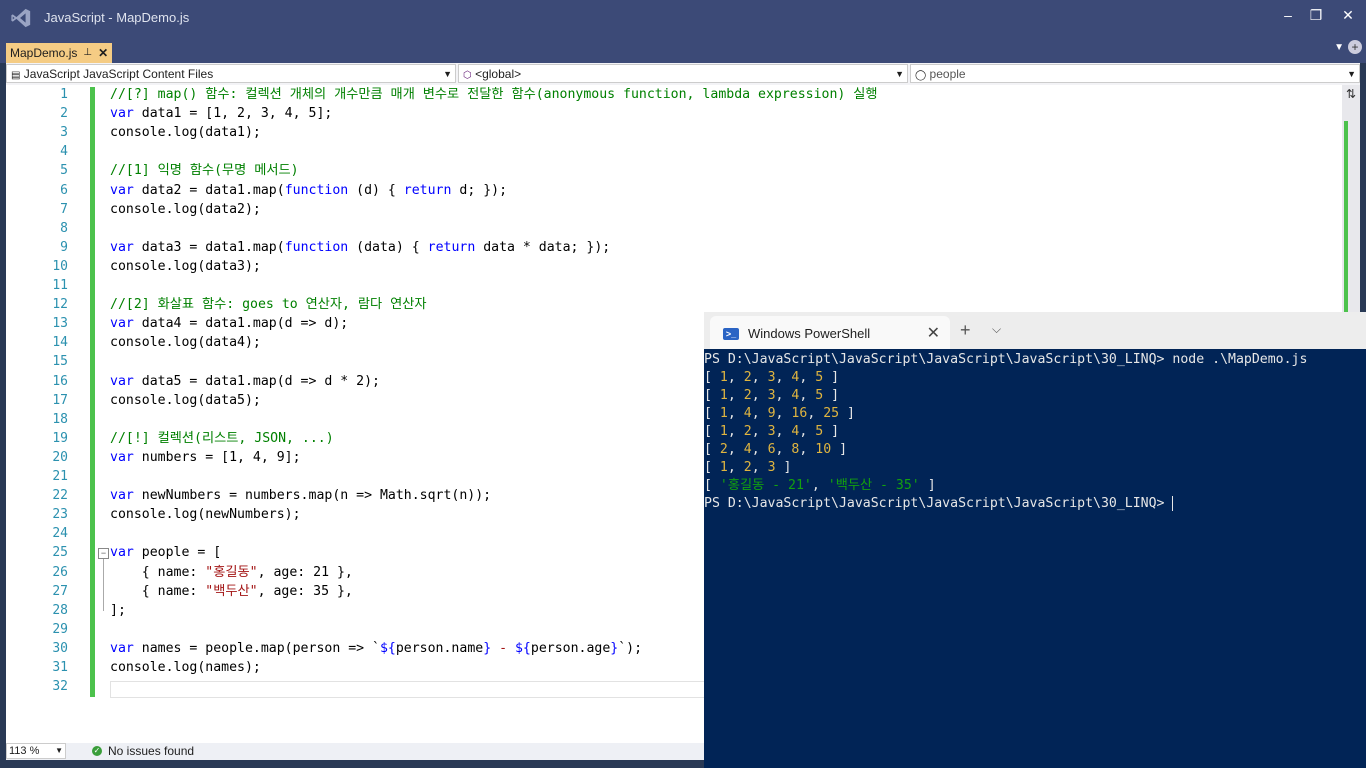 This screenshot has height=768, width=1366. What do you see at coordinates (222, 438) in the screenshot?
I see `code-line: //[!] 컬렉션(리스트, JSON, ...)` at bounding box center [222, 438].